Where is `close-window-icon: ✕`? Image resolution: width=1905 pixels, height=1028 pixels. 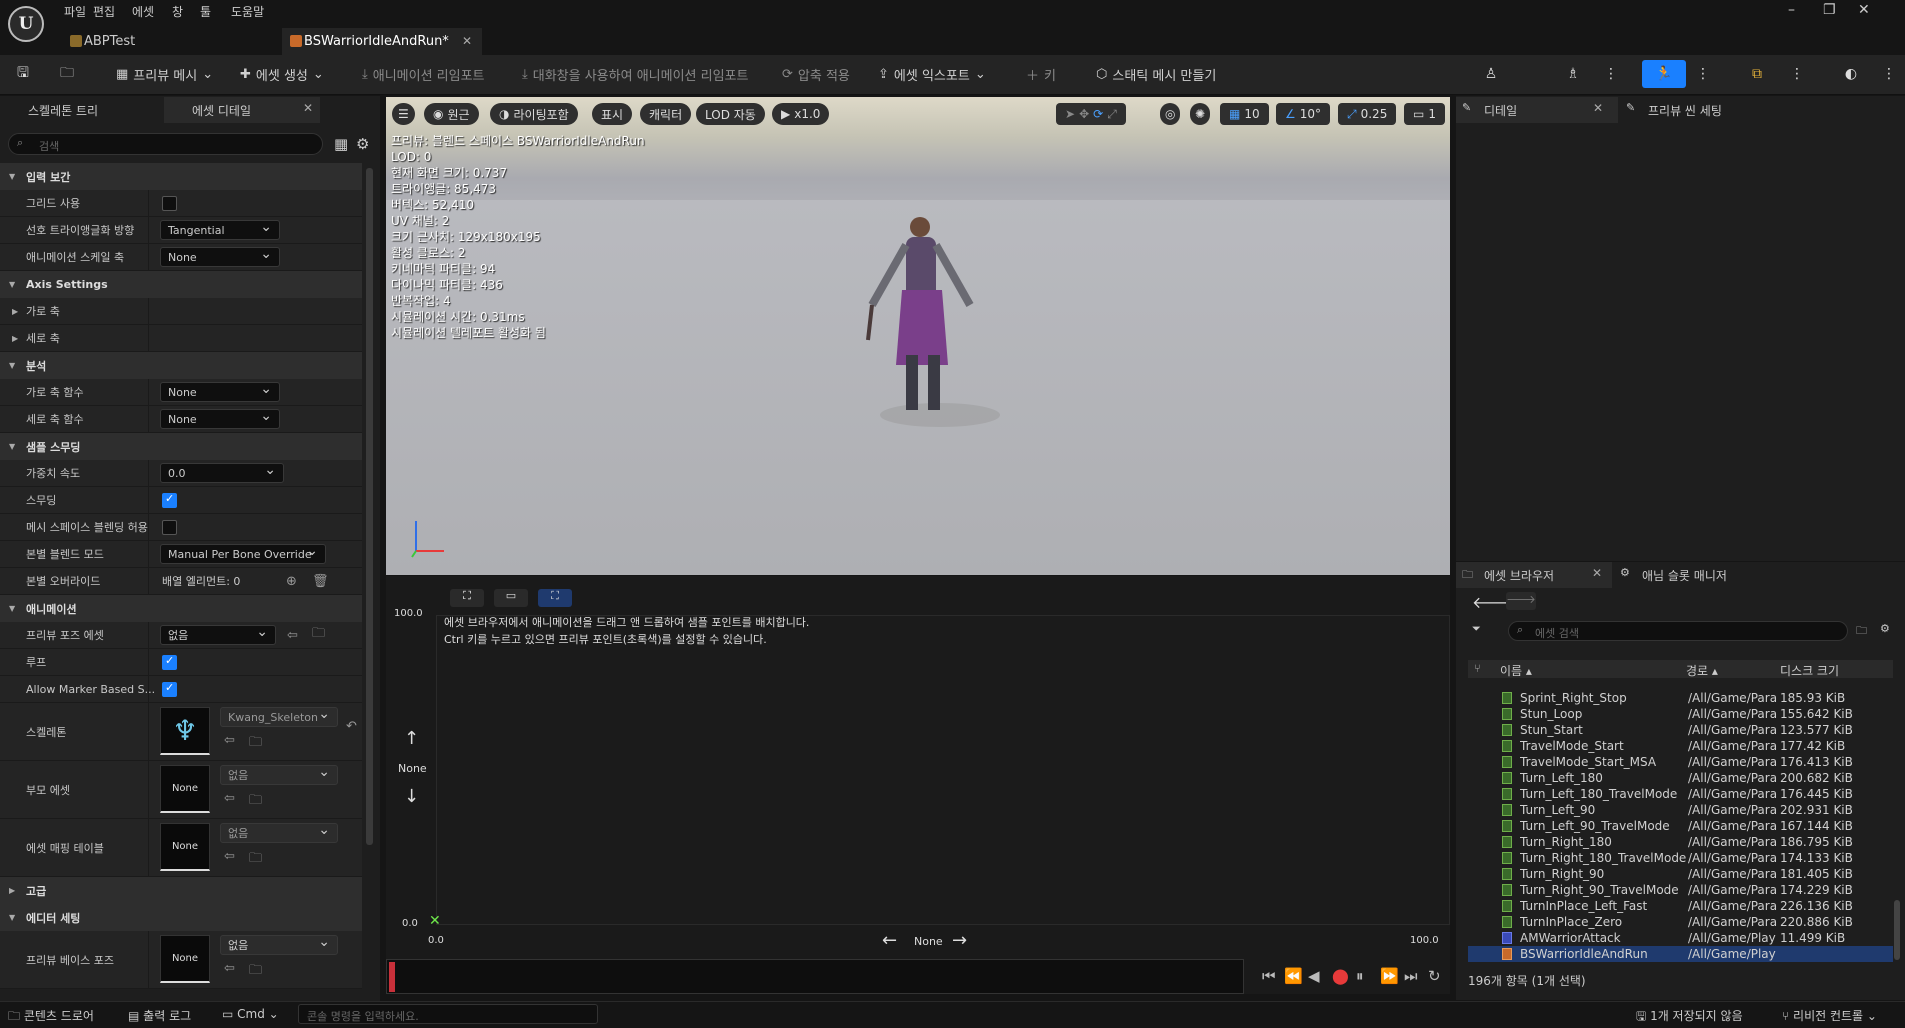 close-window-icon: ✕ is located at coordinates (1864, 10).